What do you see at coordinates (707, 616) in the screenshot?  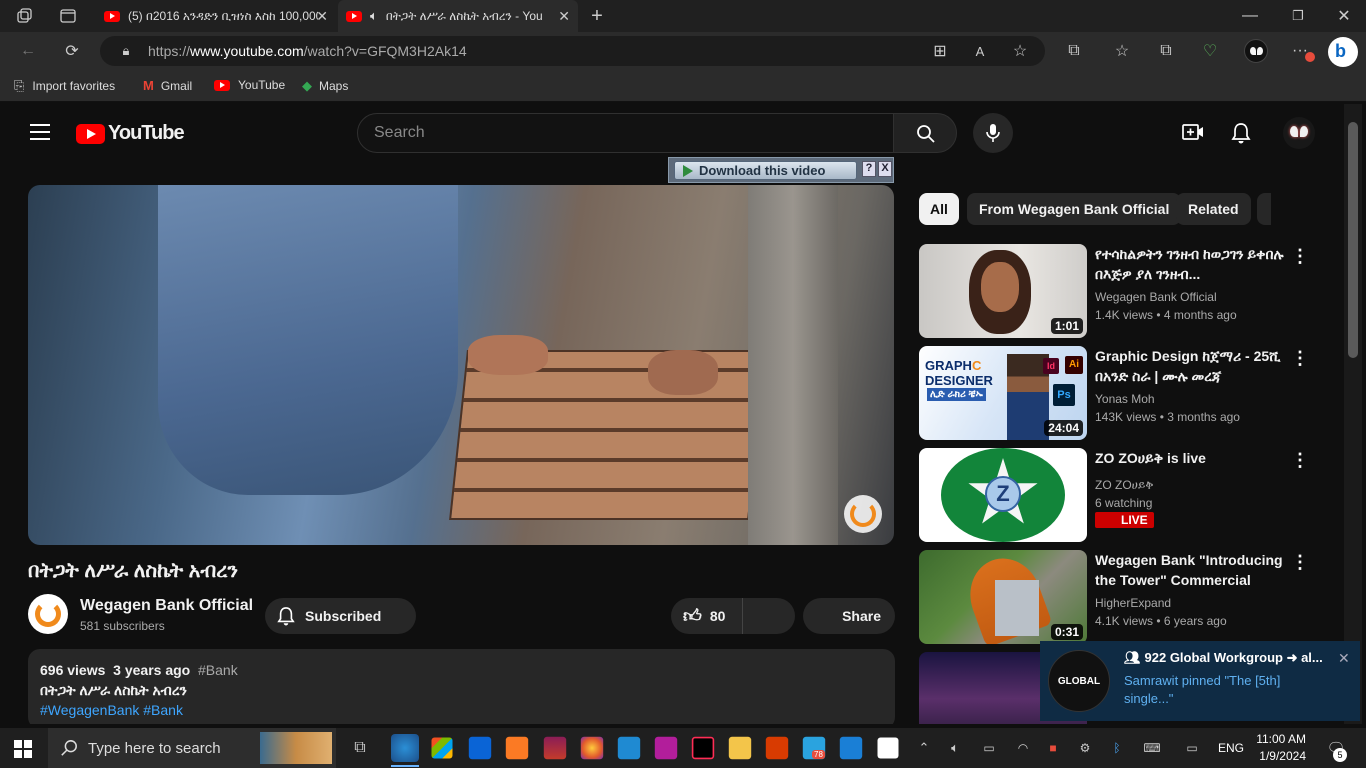 I see `like-button: 👍︎ 80` at bounding box center [707, 616].